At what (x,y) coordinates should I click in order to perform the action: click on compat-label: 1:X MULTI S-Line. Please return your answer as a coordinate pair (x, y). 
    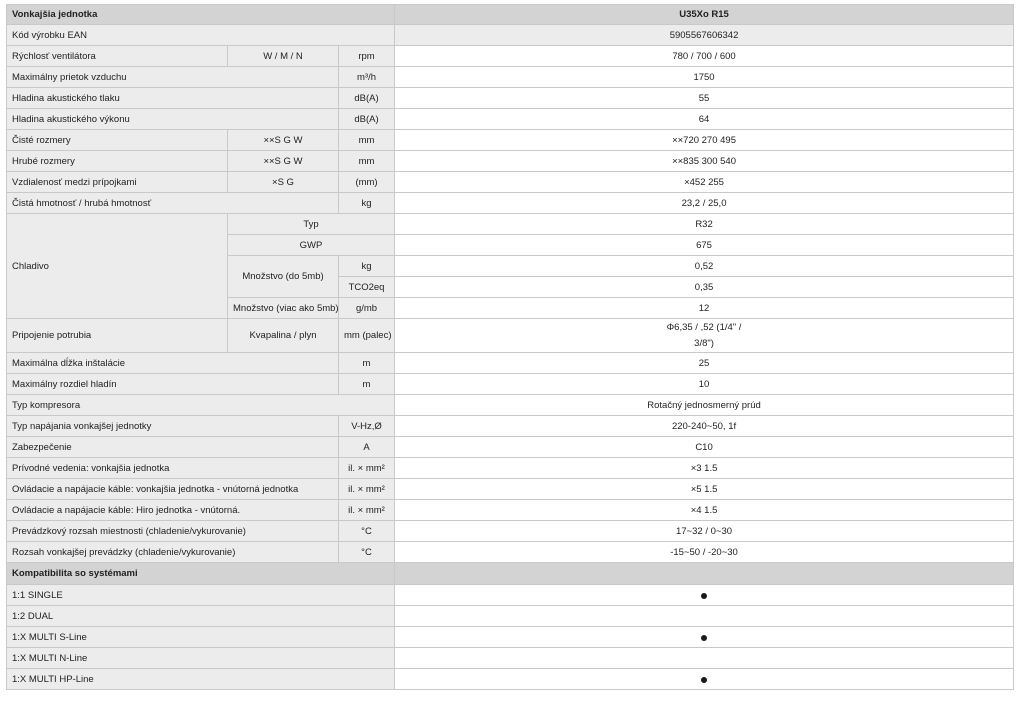
    Looking at the image, I should click on (200, 637).